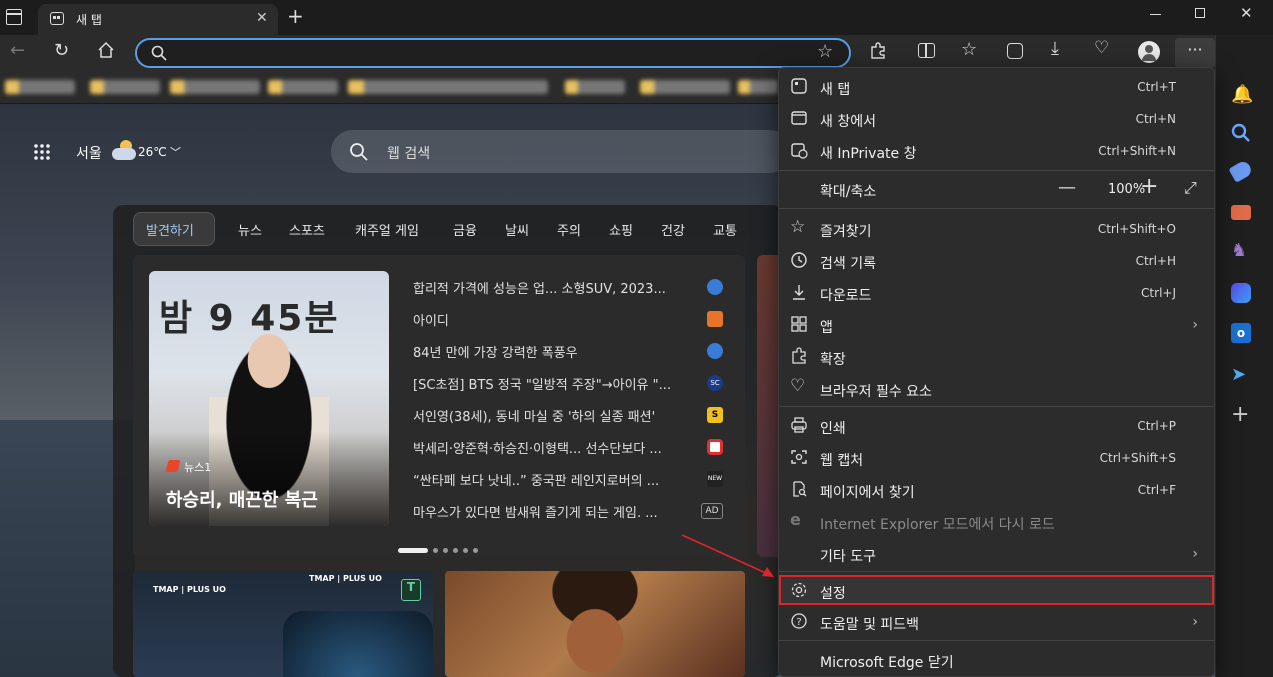  What do you see at coordinates (198, 467) in the screenshot?
I see `hero-source: 뉴스1` at bounding box center [198, 467].